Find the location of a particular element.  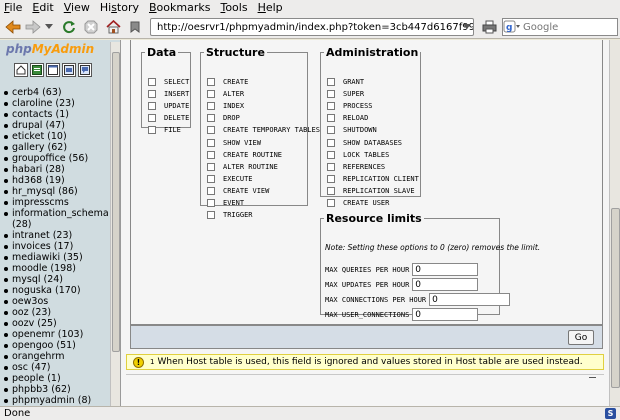

database-link: people (1) is located at coordinates (55, 378).